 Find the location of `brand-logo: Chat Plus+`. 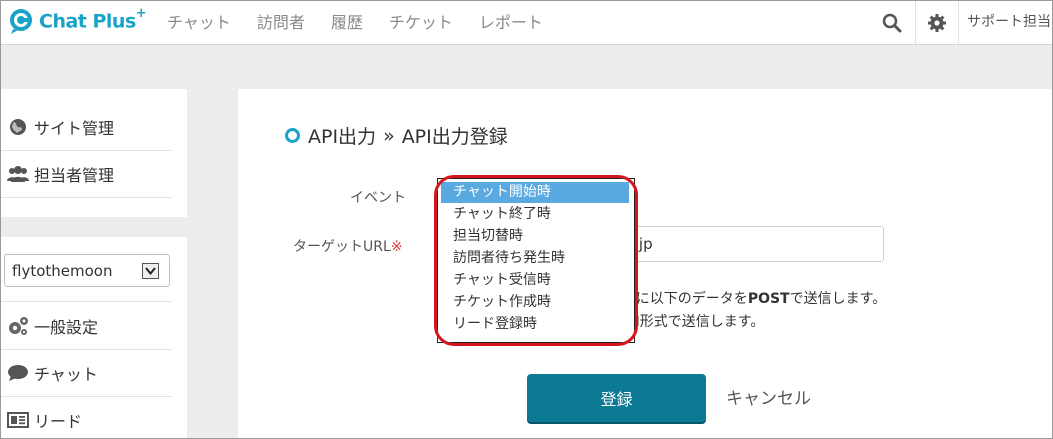

brand-logo: Chat Plus+ is located at coordinates (77, 20).